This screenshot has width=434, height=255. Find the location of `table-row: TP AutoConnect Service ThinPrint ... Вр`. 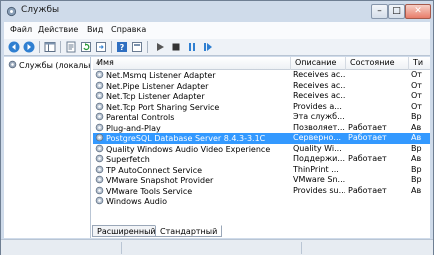

table-row: TP AutoConnect Service ThinPrint ... Вр is located at coordinates (261, 170).